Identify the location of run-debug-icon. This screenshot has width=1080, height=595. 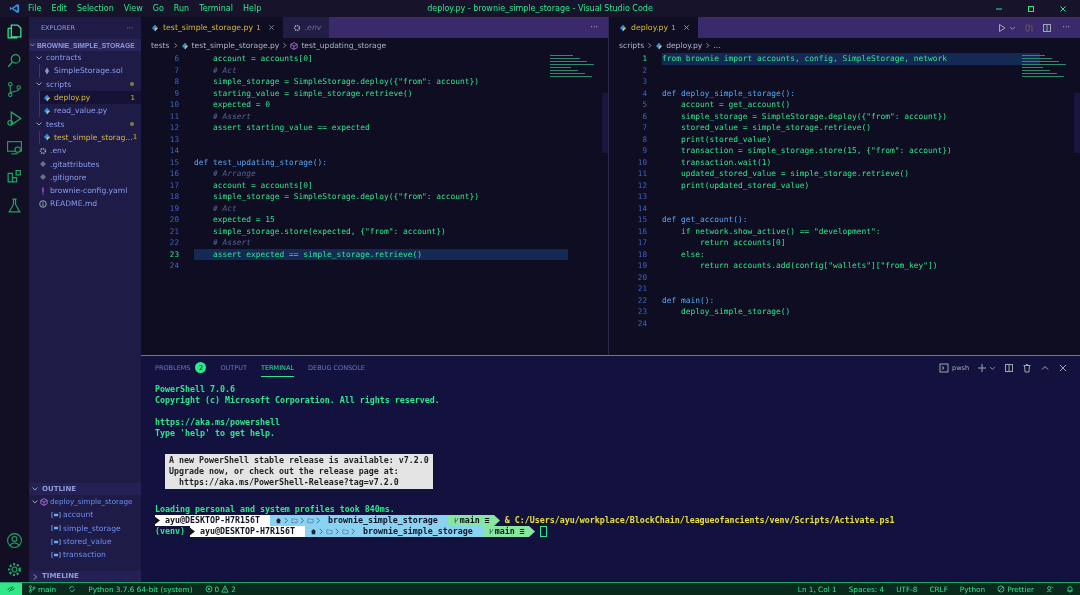
(14, 118).